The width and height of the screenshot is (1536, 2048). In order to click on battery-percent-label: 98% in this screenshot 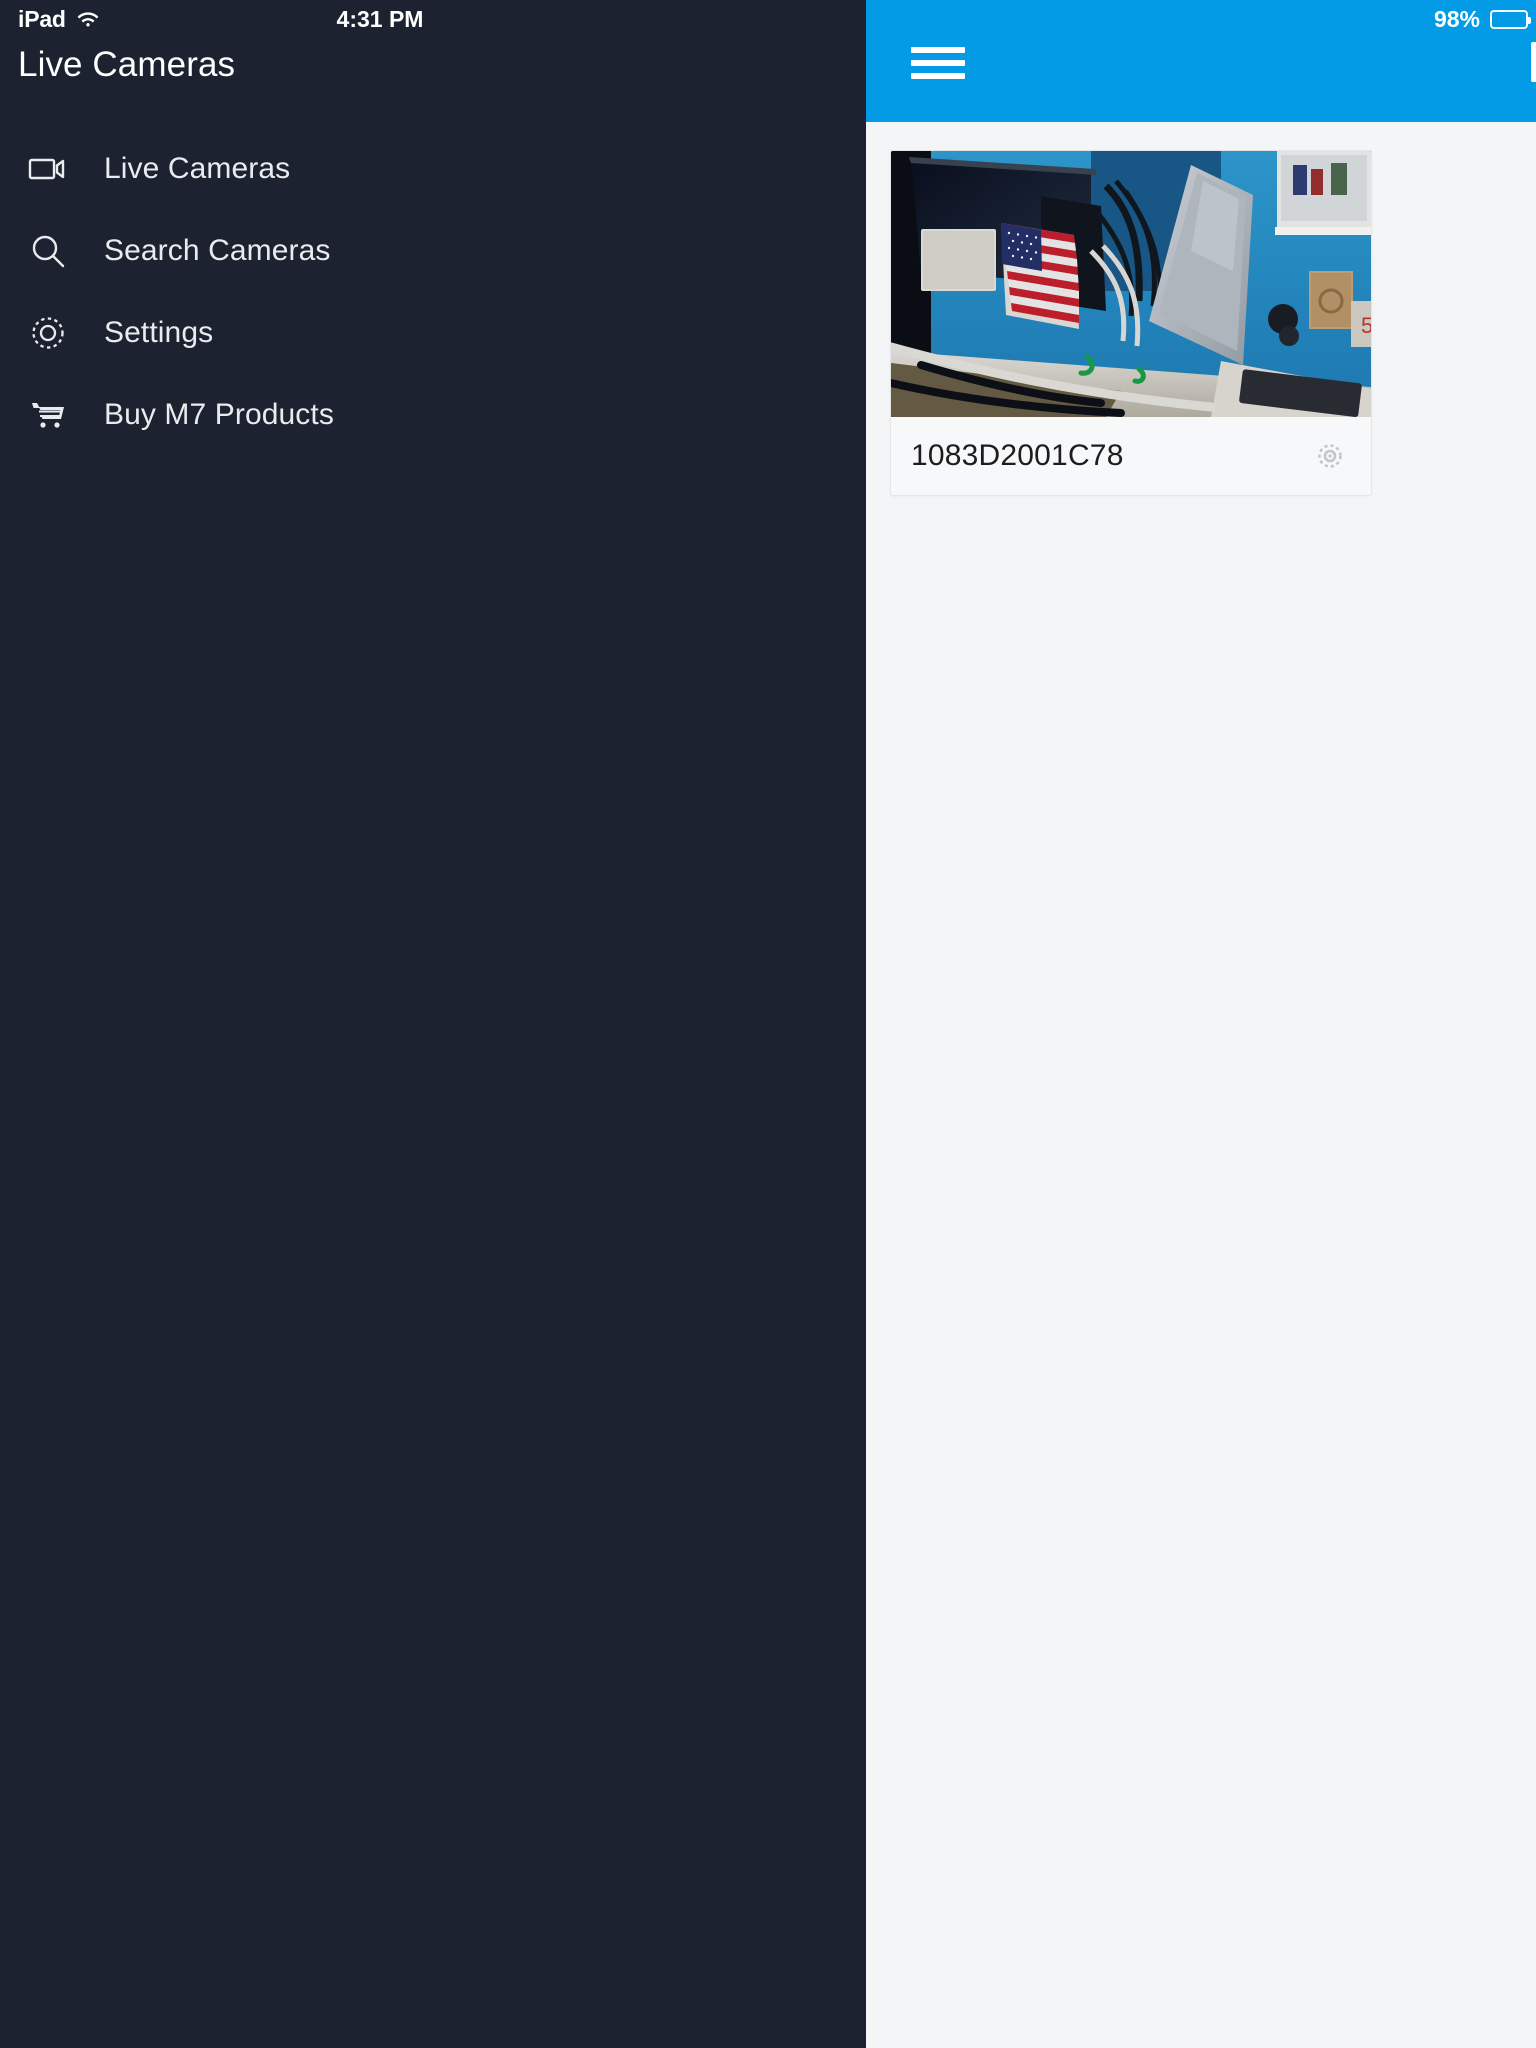, I will do `click(1456, 19)`.